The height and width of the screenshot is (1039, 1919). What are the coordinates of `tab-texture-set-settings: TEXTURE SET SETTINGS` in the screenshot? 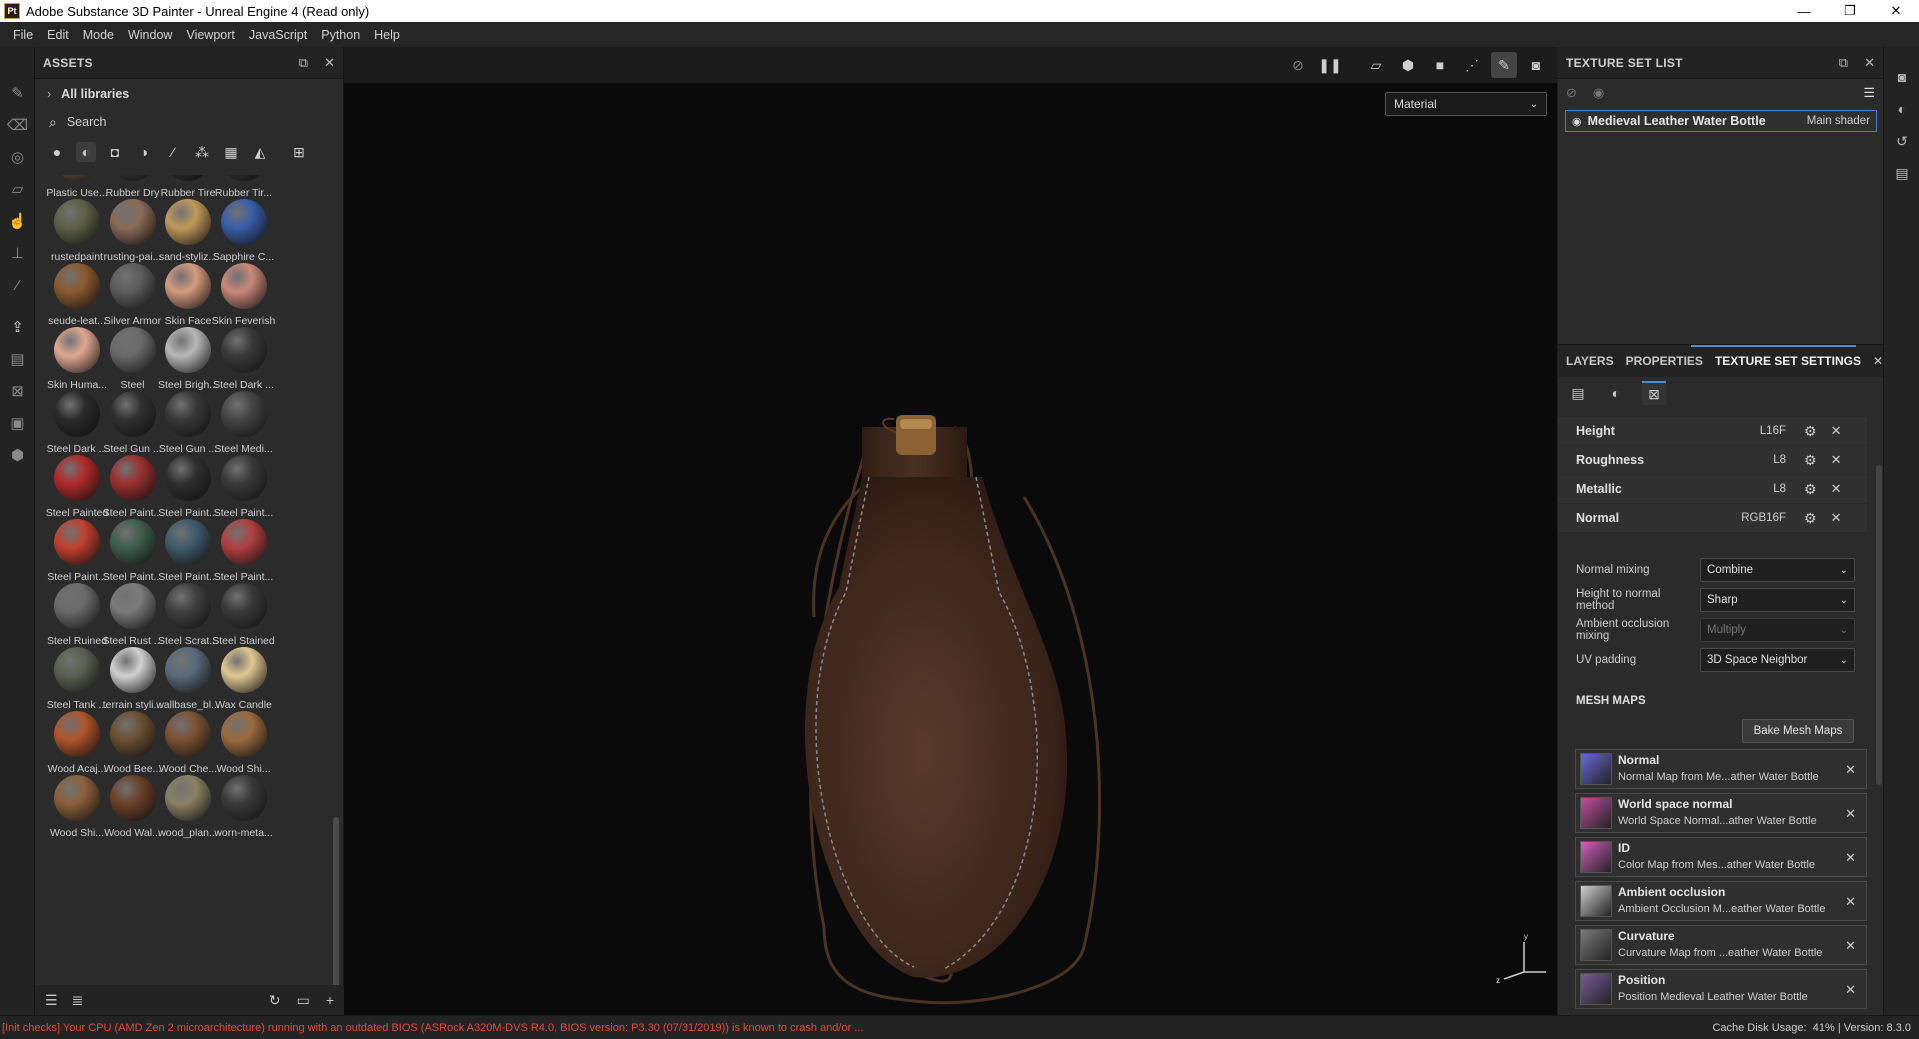 It's located at (1788, 361).